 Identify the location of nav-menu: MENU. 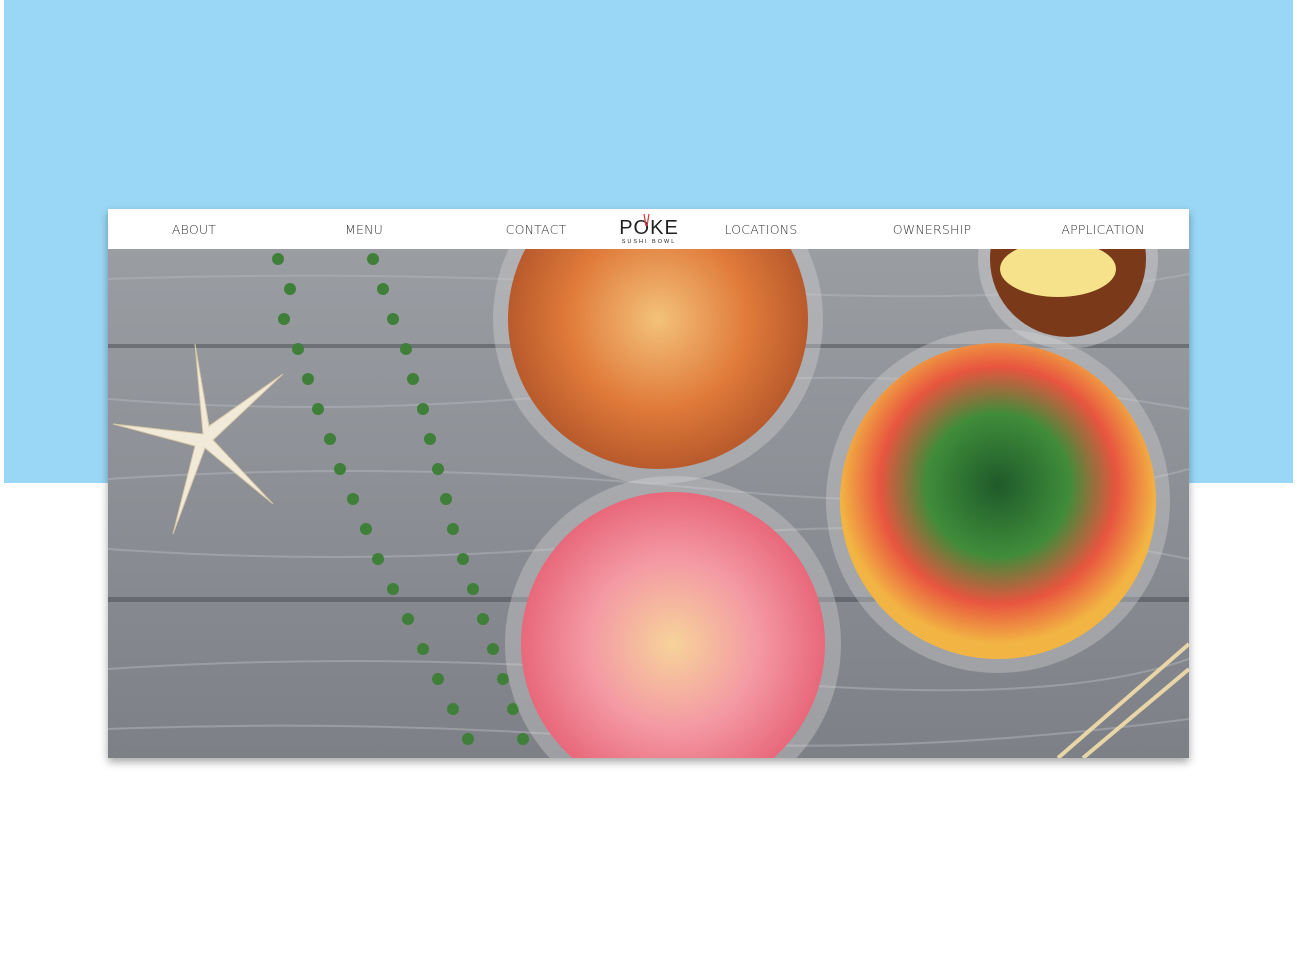
(364, 229).